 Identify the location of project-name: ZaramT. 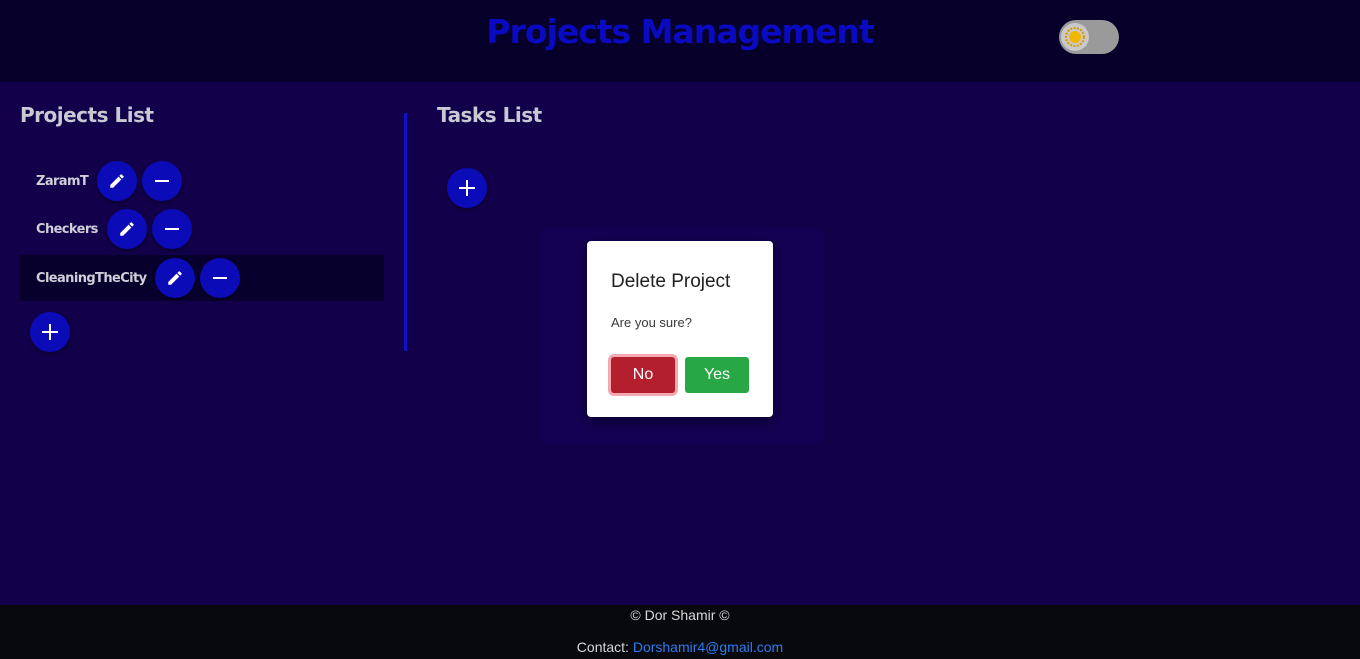
(62, 181).